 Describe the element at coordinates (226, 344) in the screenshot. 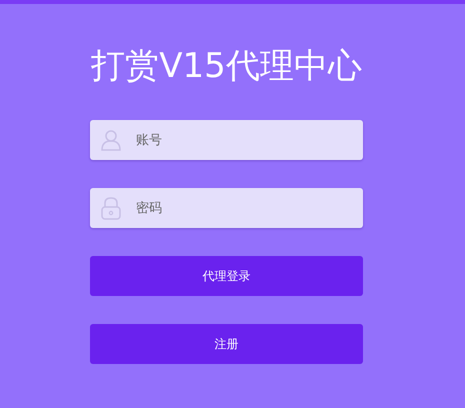

I see `register-button: 注册` at that location.